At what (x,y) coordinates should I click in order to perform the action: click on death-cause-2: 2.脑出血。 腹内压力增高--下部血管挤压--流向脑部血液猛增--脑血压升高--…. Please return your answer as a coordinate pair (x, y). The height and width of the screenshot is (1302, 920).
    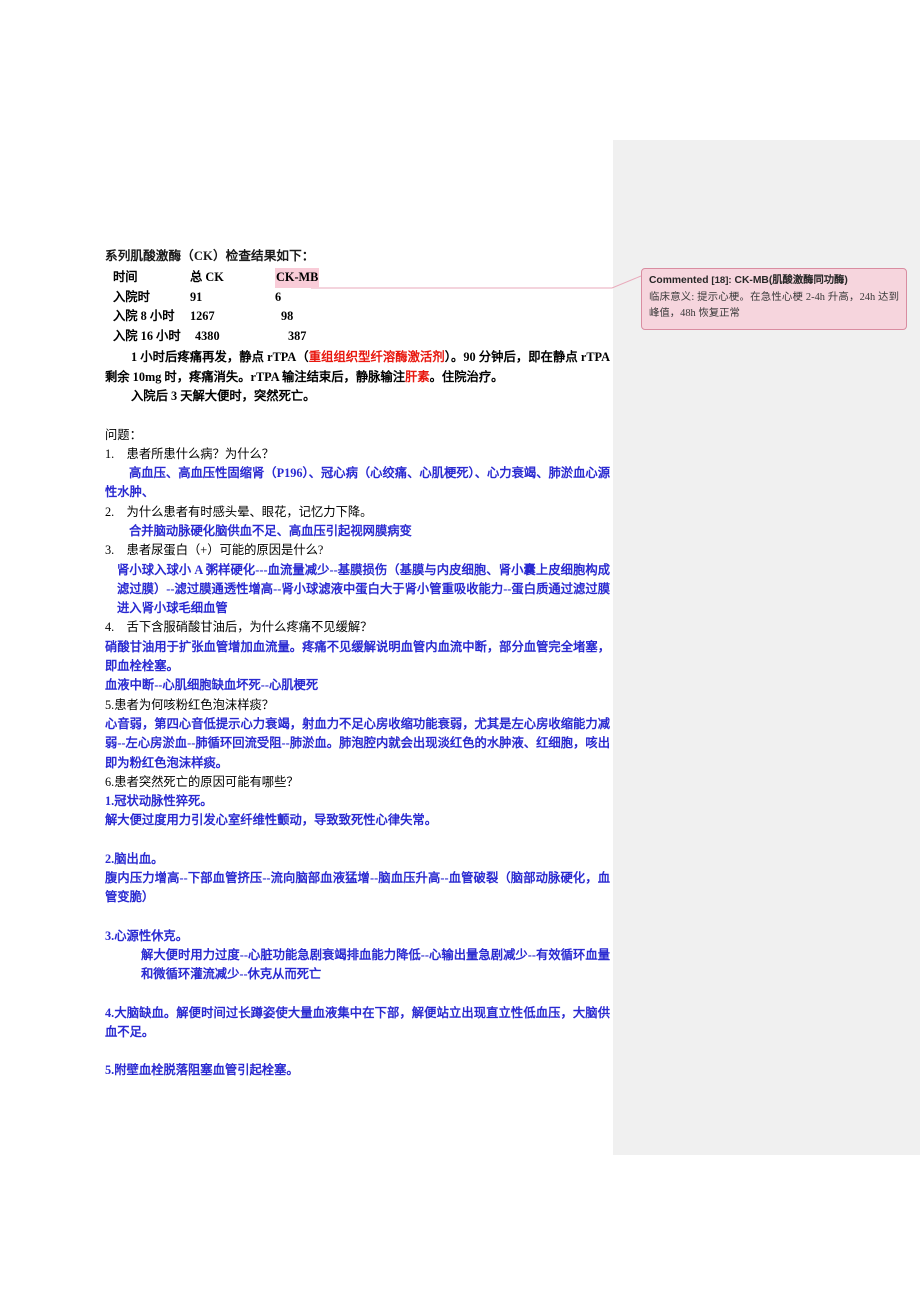
    Looking at the image, I should click on (357, 879).